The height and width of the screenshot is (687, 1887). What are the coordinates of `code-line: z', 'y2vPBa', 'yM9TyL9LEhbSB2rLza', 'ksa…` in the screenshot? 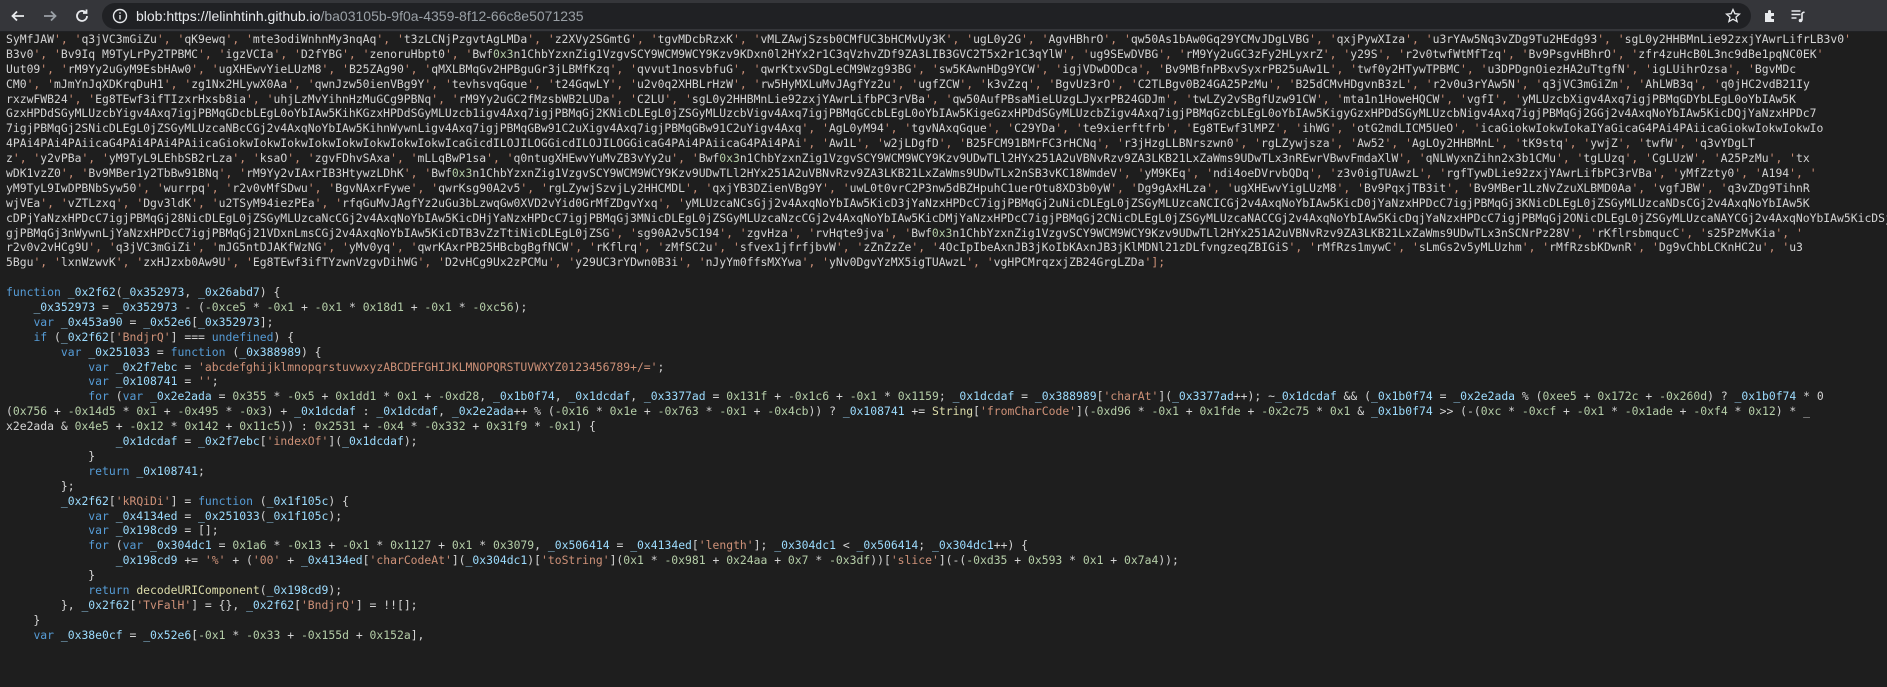 It's located at (908, 158).